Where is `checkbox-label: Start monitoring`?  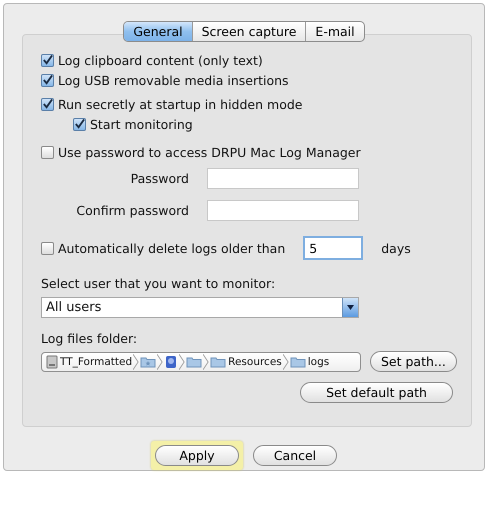
checkbox-label: Start monitoring is located at coordinates (141, 124).